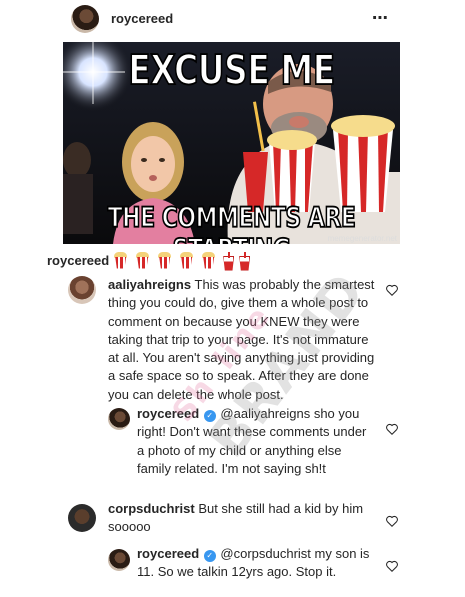 The height and width of the screenshot is (597, 465). Describe the element at coordinates (142, 18) in the screenshot. I see `poster-username: roycereed` at that location.